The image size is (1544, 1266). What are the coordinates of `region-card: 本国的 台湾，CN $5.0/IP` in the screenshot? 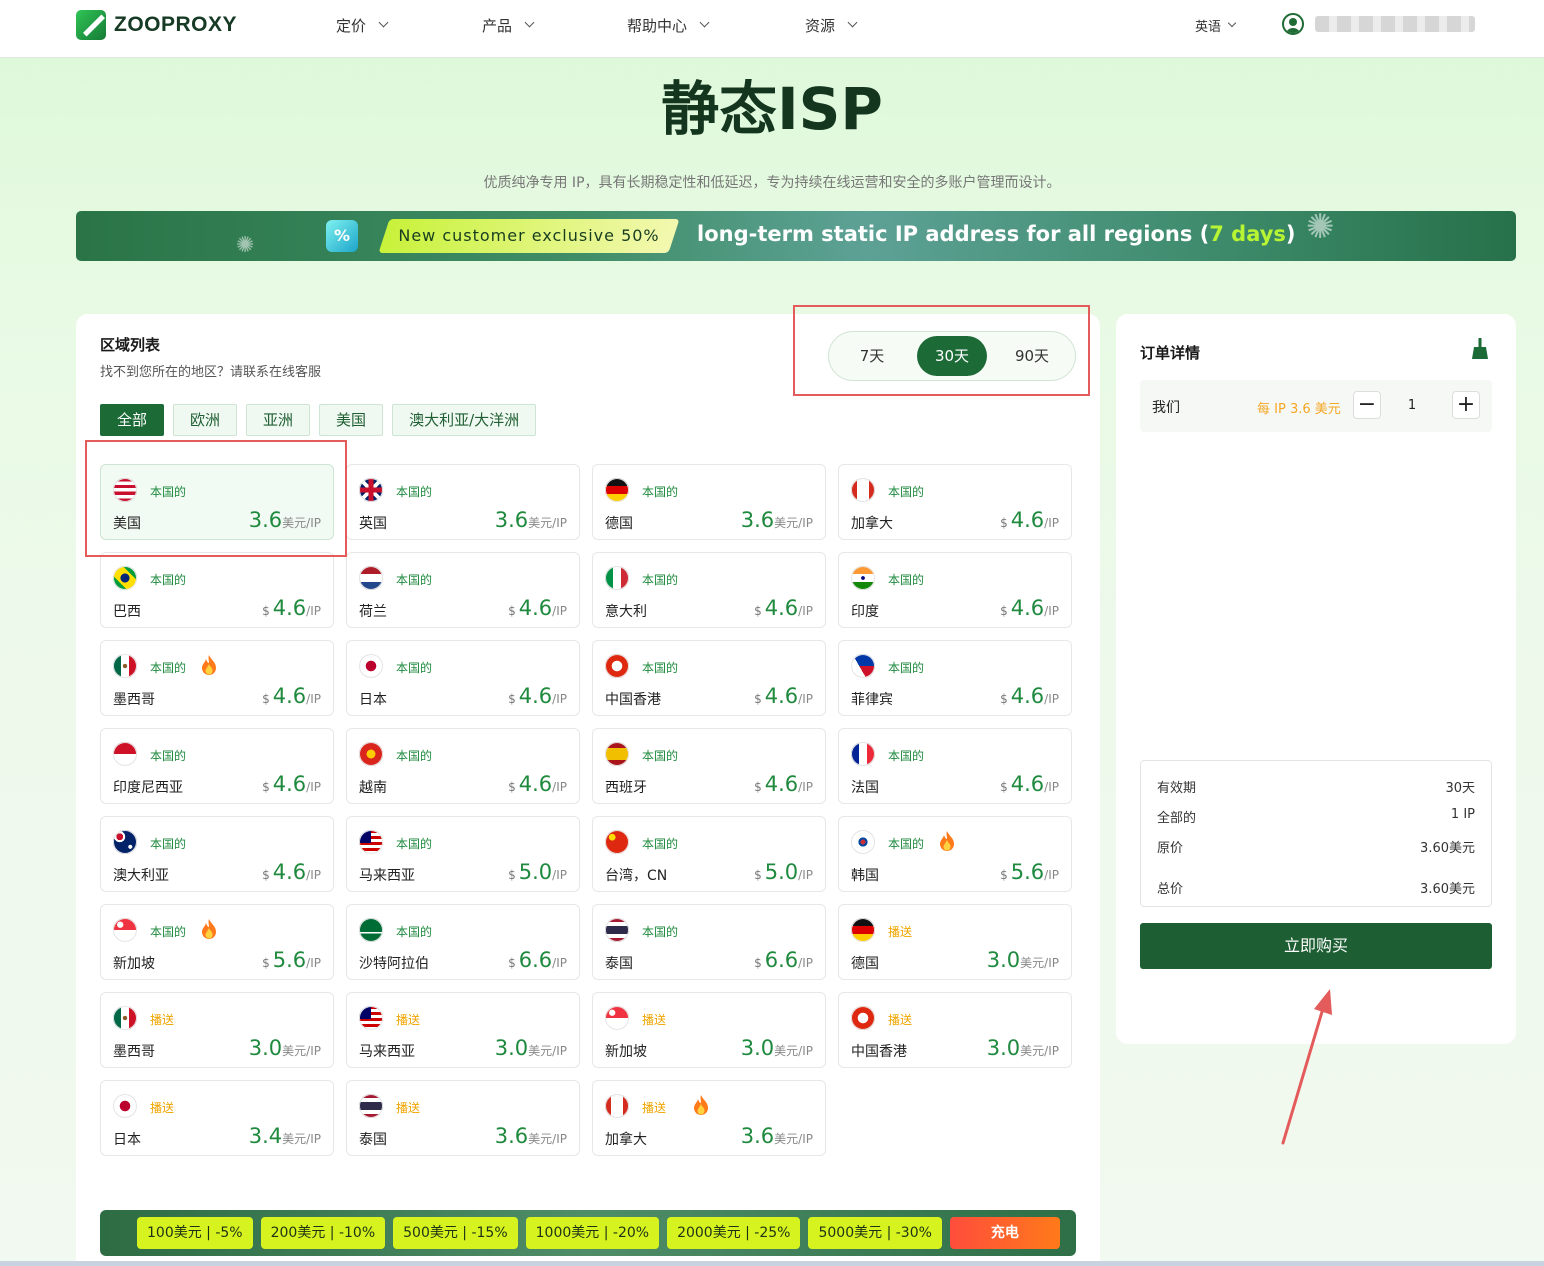 It's located at (709, 854).